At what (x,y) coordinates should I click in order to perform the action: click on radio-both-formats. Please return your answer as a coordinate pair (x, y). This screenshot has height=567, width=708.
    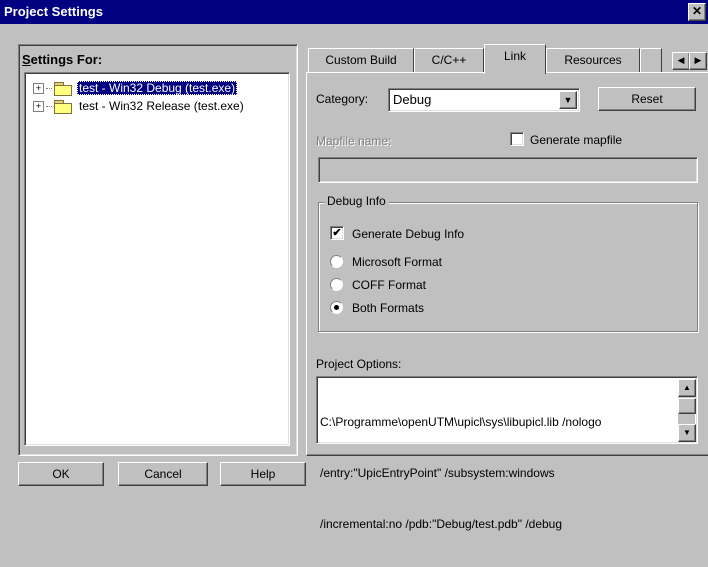
    Looking at the image, I should click on (336, 307).